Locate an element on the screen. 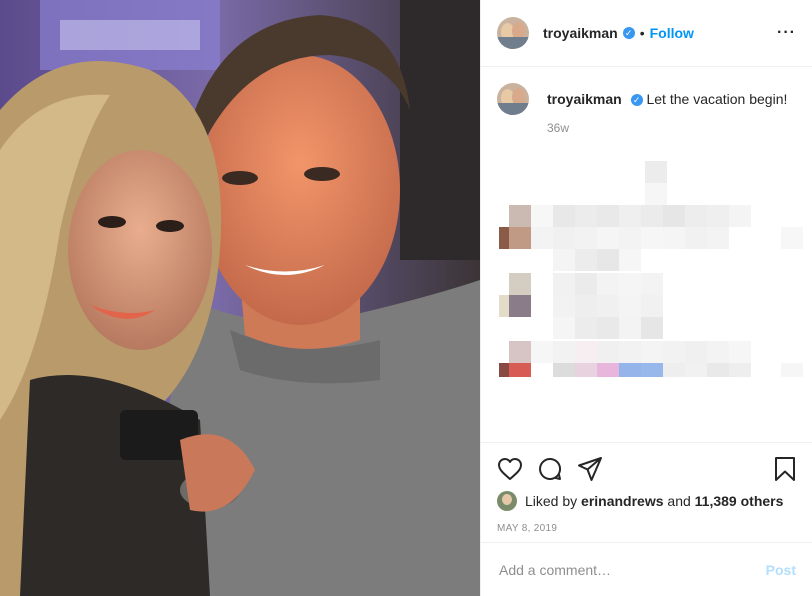 The width and height of the screenshot is (812, 596). heart-icon is located at coordinates (510, 469).